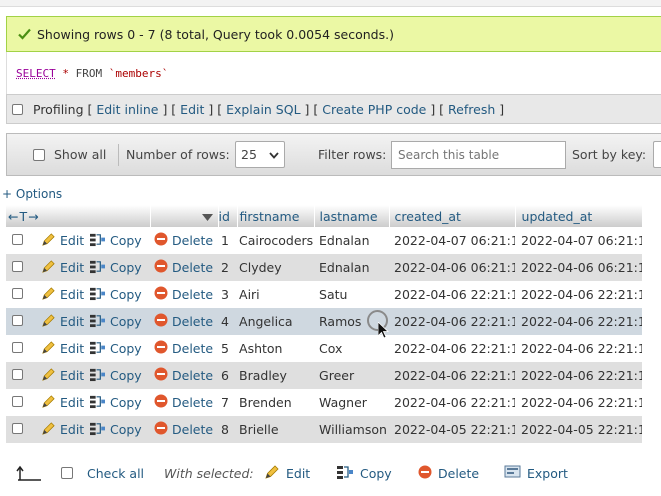 The width and height of the screenshot is (661, 496). What do you see at coordinates (352, 375) in the screenshot?
I see `row-lastname-cell: Greer` at bounding box center [352, 375].